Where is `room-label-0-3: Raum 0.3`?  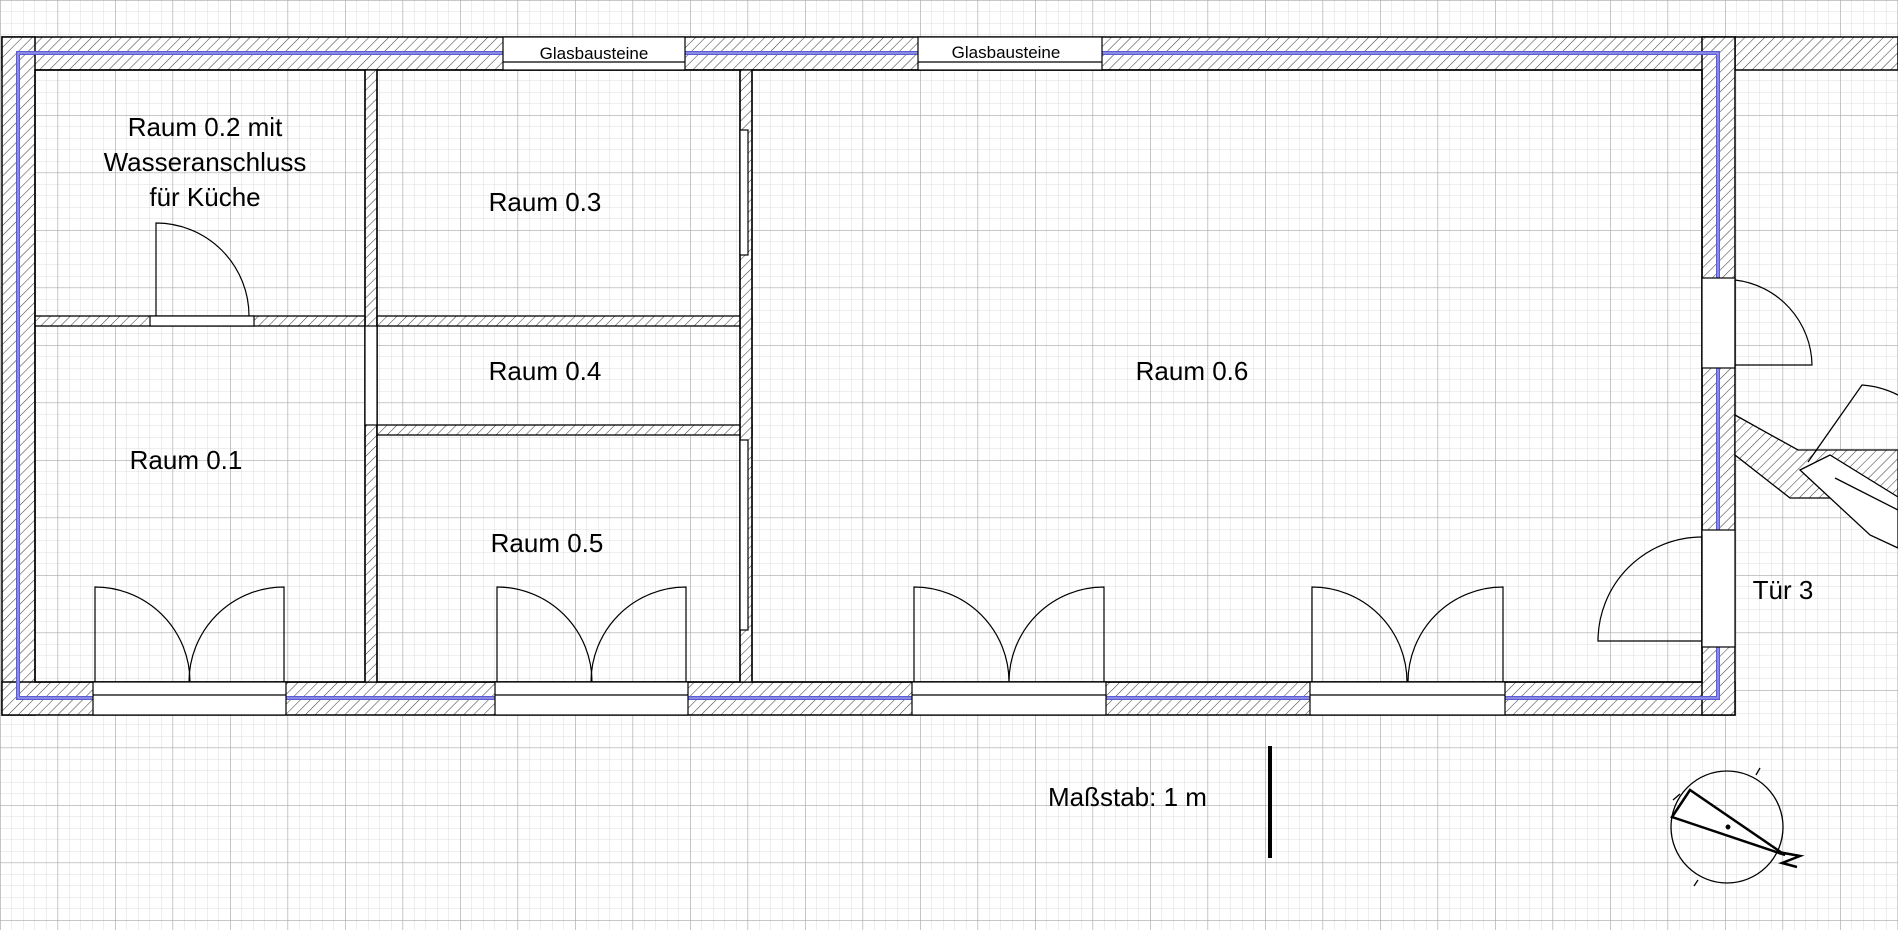
room-label-0-3: Raum 0.3 is located at coordinates (545, 202).